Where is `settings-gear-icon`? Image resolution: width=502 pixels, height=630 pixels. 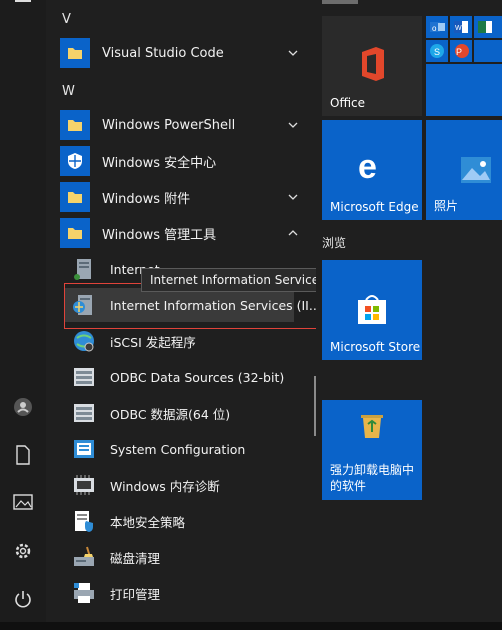
settings-gear-icon is located at coordinates (23, 551).